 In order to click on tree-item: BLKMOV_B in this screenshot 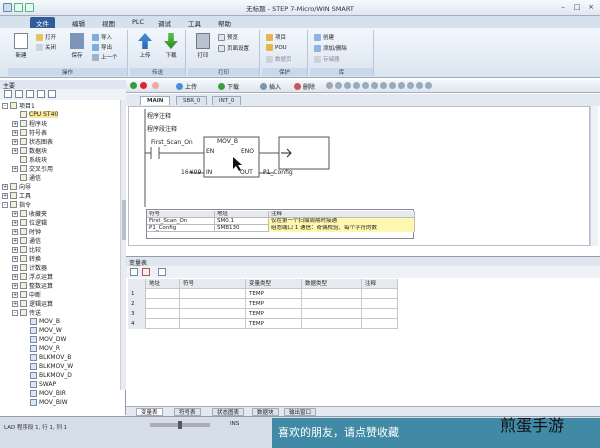, I will do `click(46, 357)`.